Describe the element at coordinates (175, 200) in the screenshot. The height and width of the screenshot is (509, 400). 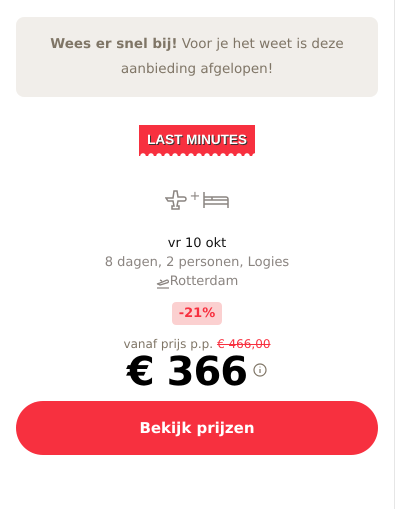
I see `airplane-icon` at that location.